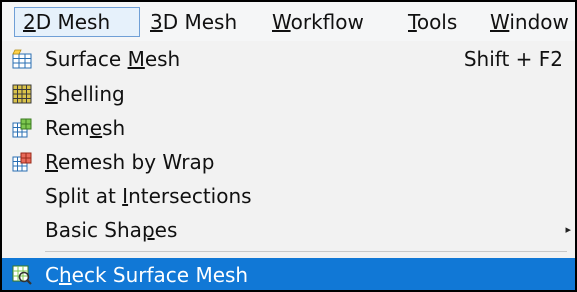 Image resolution: width=577 pixels, height=292 pixels. Describe the element at coordinates (156, 22) in the screenshot. I see `menu-3d-mesh-label-mnemonic: 3` at that location.